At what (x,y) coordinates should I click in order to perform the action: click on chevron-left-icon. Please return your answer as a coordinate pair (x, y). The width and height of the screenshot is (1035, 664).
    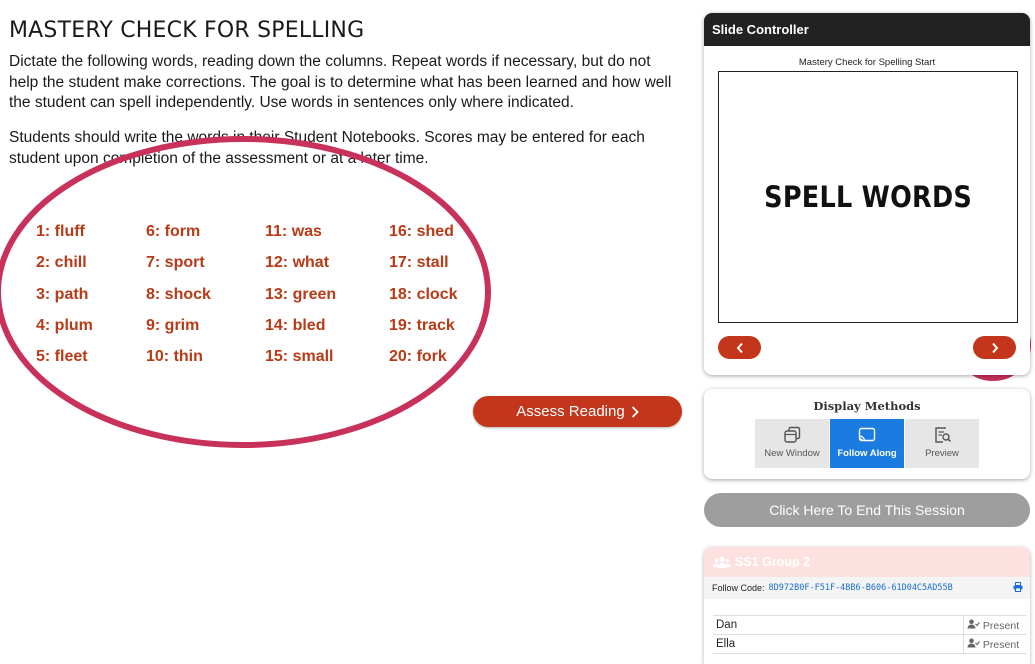
    Looking at the image, I should click on (739, 347).